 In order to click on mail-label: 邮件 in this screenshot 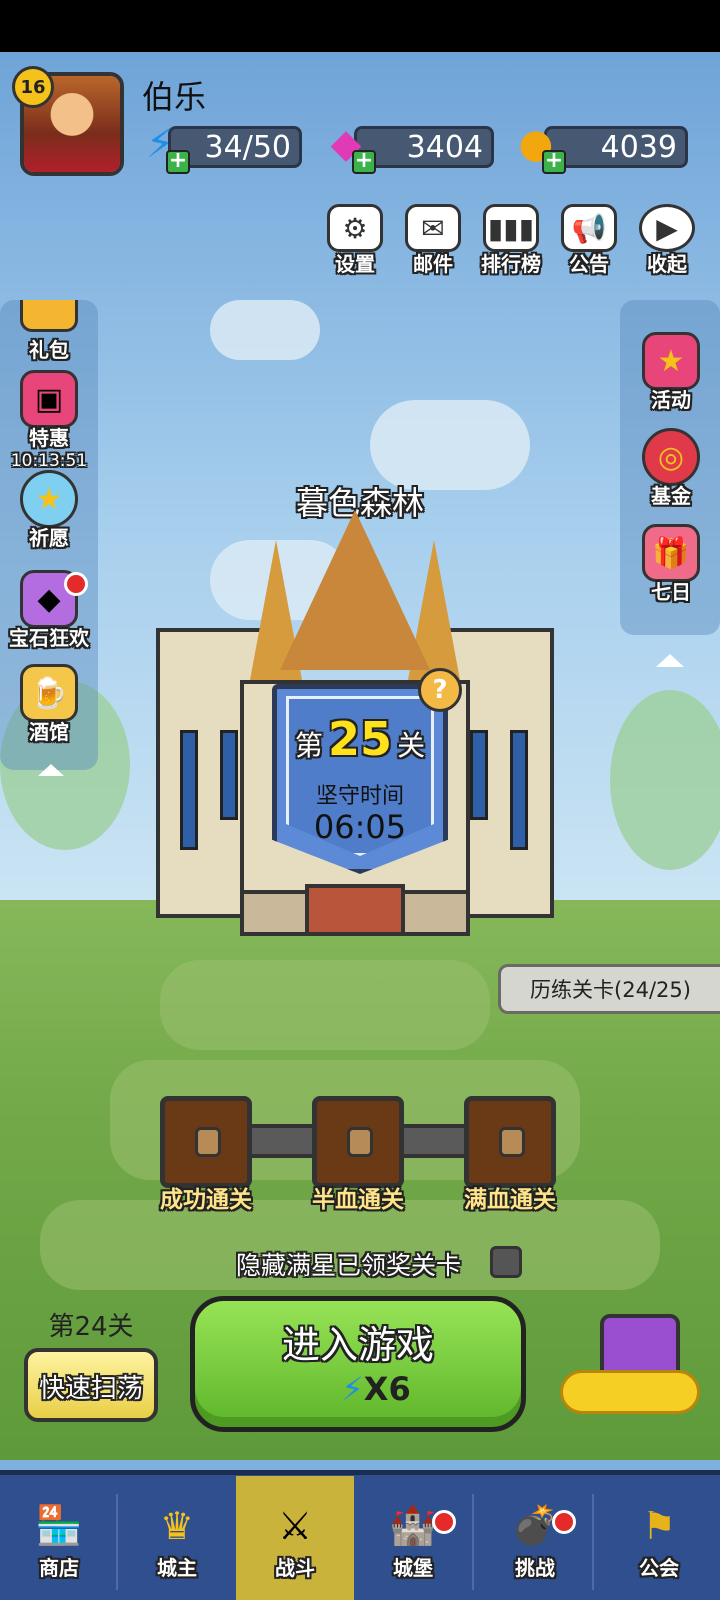, I will do `click(433, 264)`.